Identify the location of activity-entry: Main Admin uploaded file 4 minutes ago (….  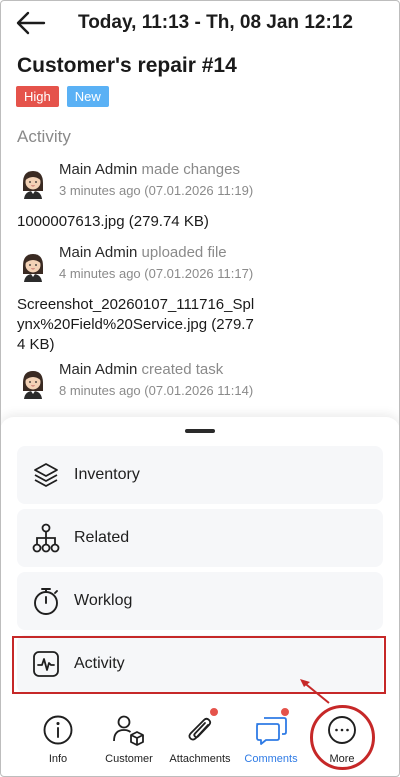
(202, 299).